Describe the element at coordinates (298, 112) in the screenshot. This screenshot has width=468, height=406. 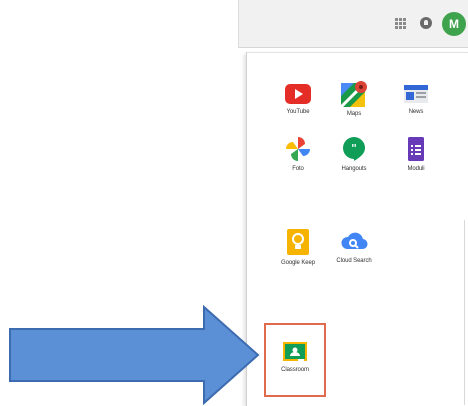
I see `app-label: YouTube` at that location.